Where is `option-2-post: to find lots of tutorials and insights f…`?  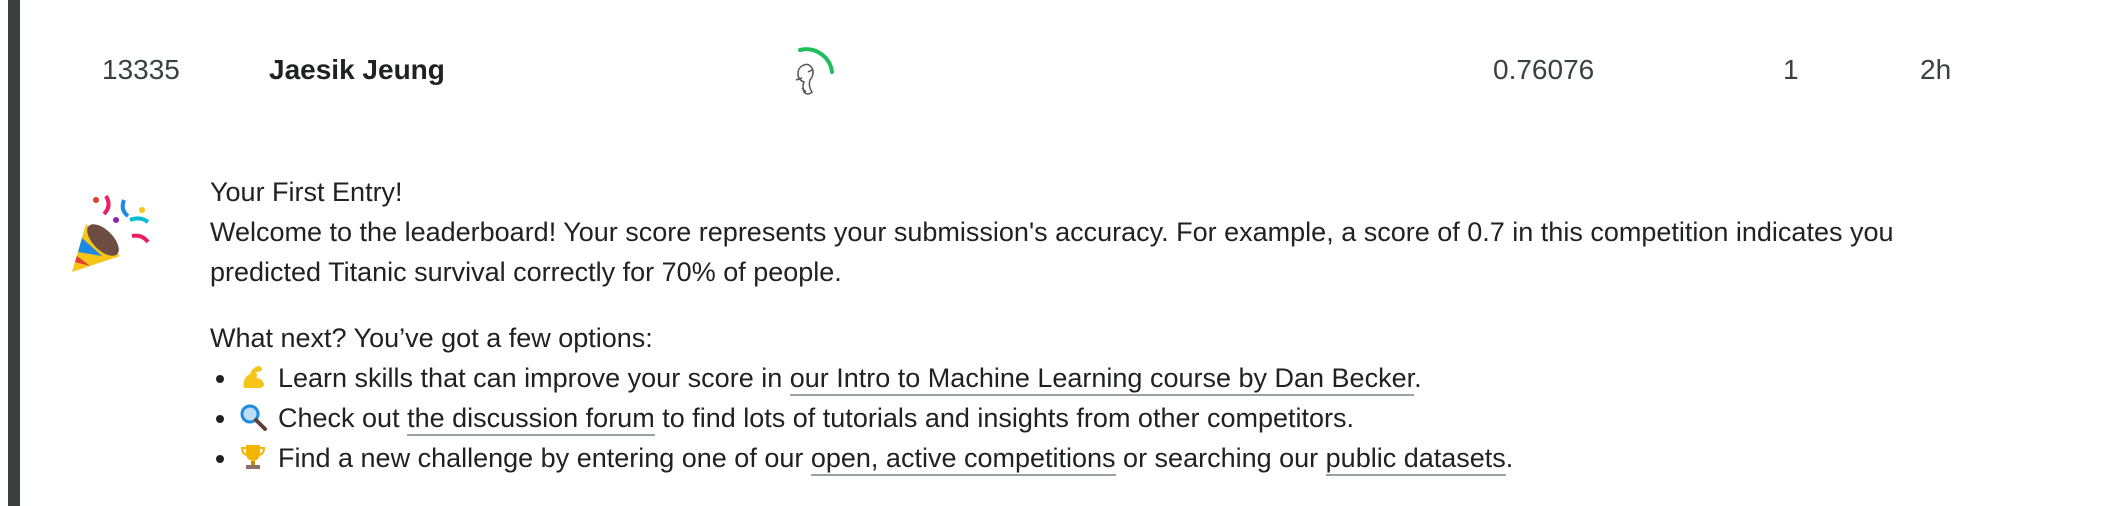 option-2-post: to find lots of tutorials and insights f… is located at coordinates (1004, 418).